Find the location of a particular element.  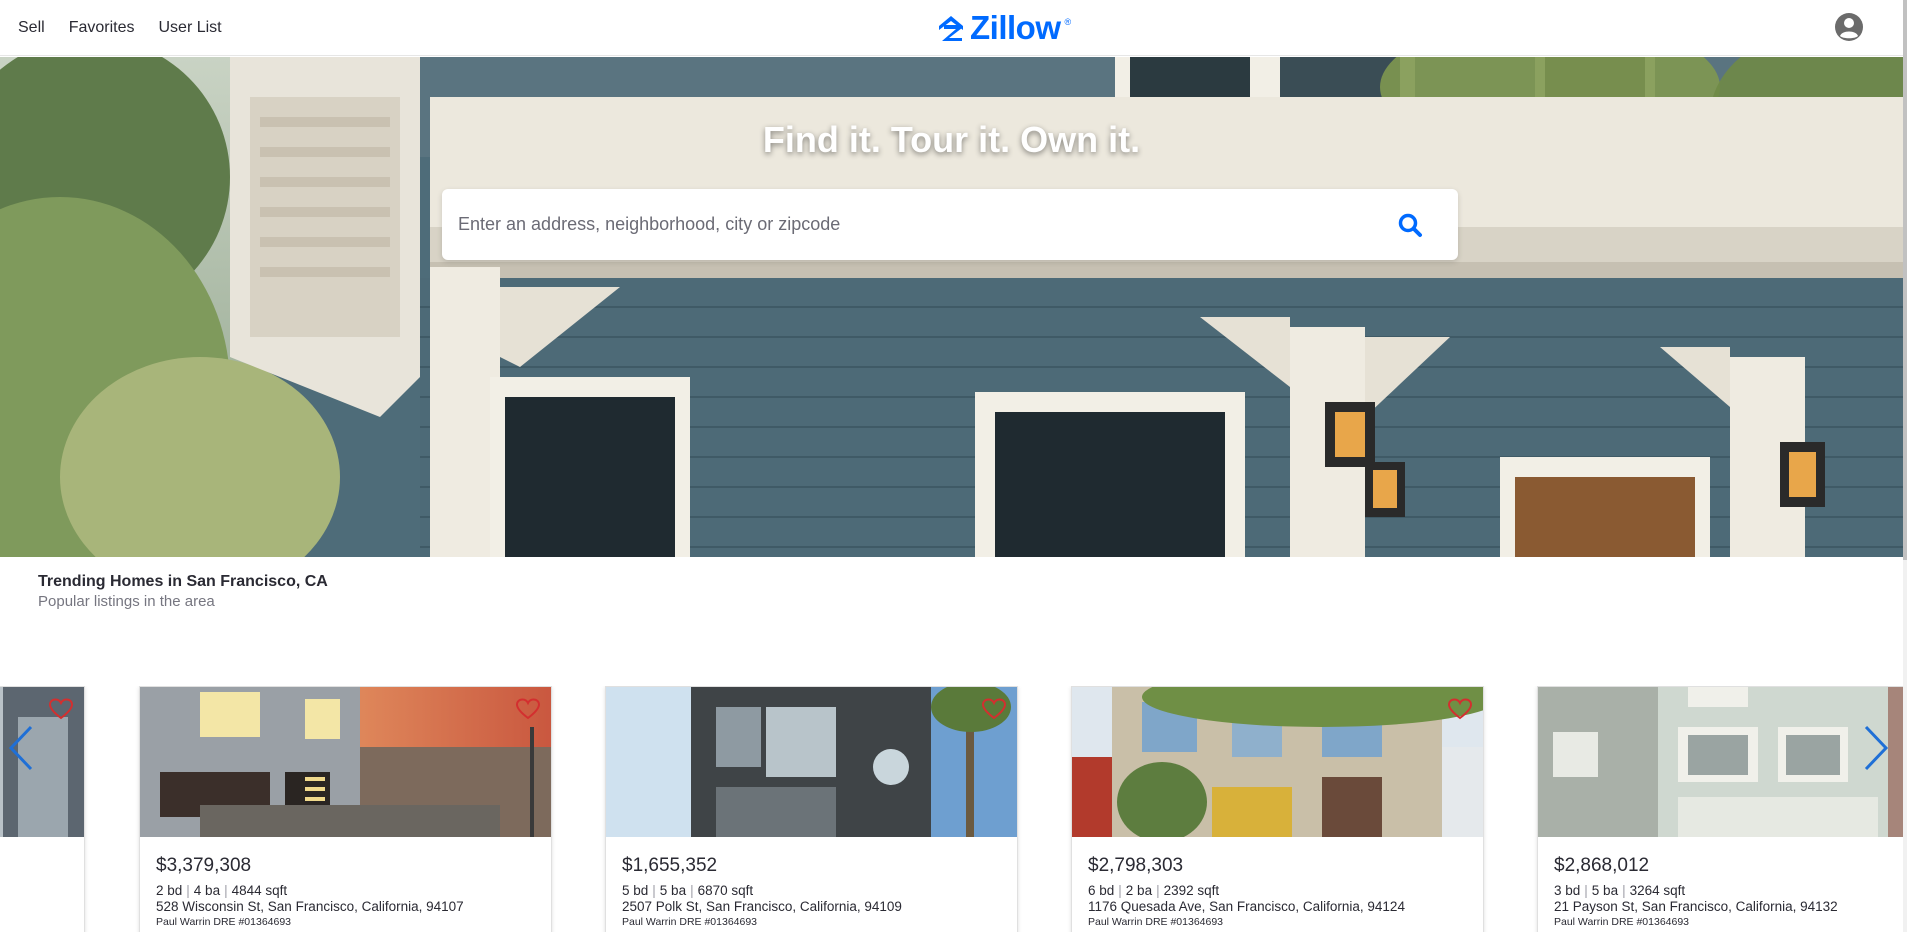

registered-mark: ® is located at coordinates (1068, 22).